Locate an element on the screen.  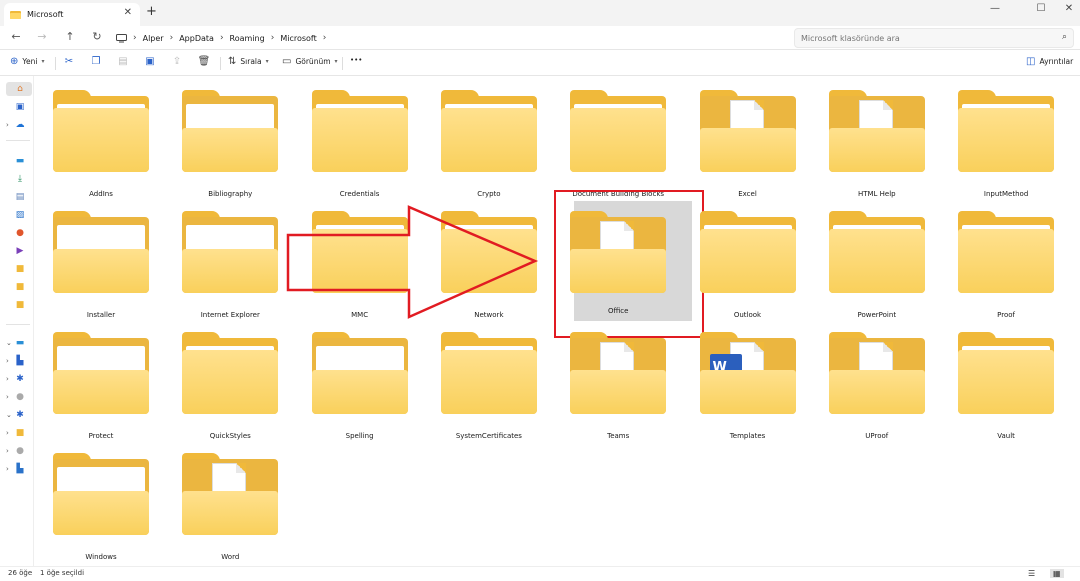
folder-item-network: Network is located at coordinates (483, 258).